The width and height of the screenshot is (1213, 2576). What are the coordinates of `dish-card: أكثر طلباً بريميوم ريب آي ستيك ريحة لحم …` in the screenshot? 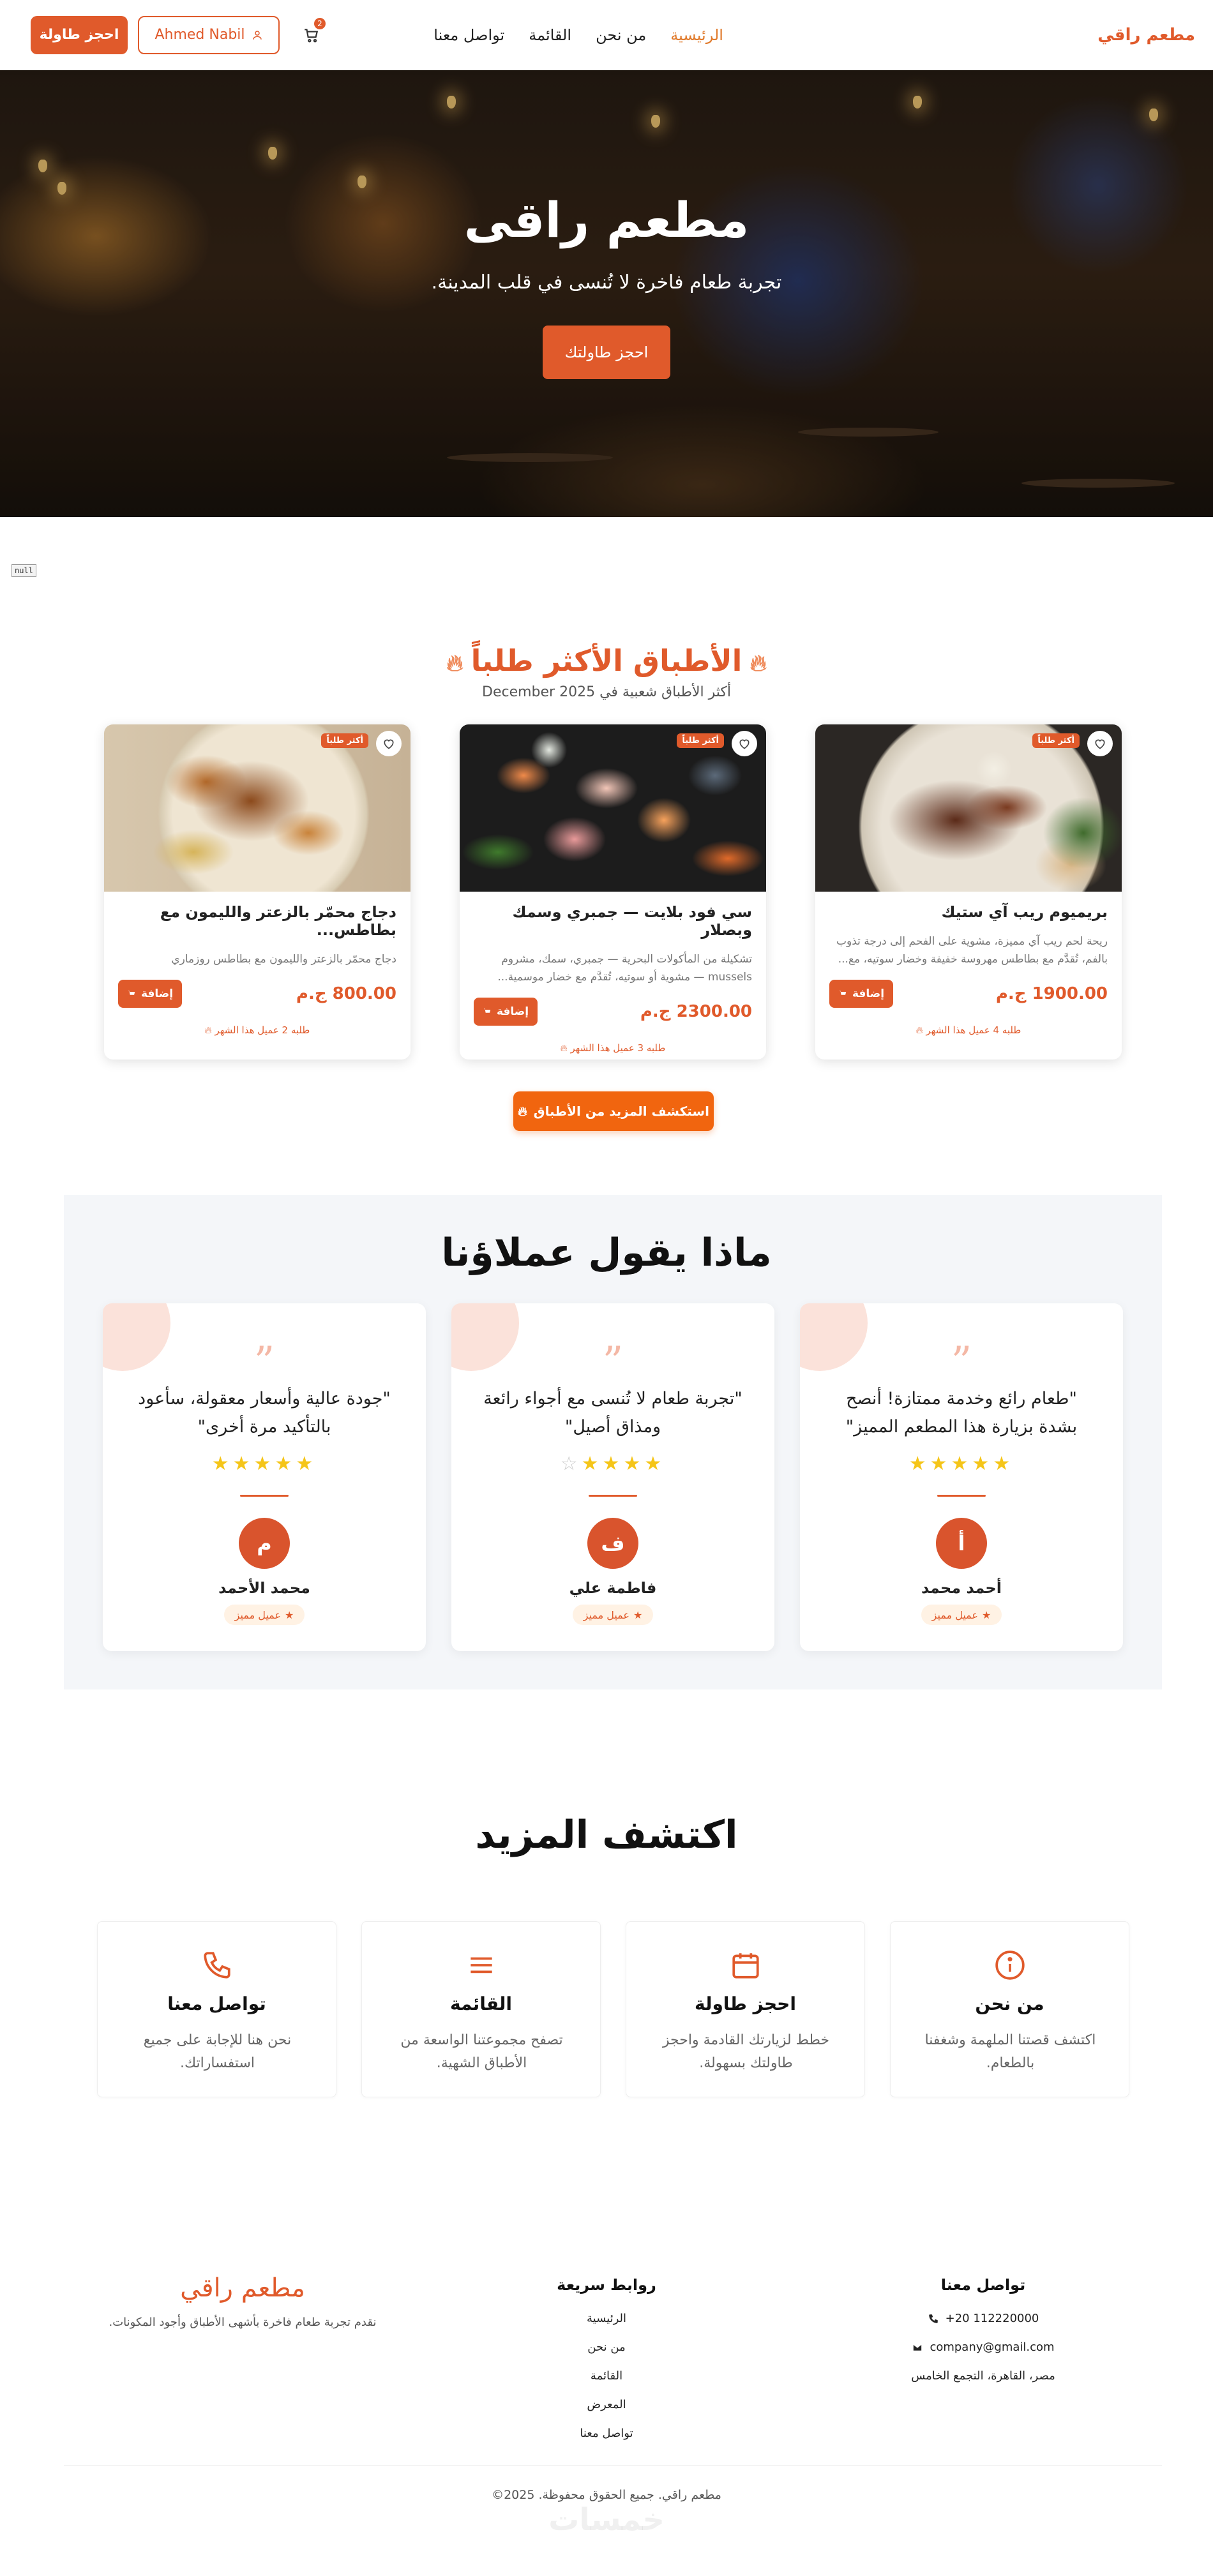 It's located at (968, 892).